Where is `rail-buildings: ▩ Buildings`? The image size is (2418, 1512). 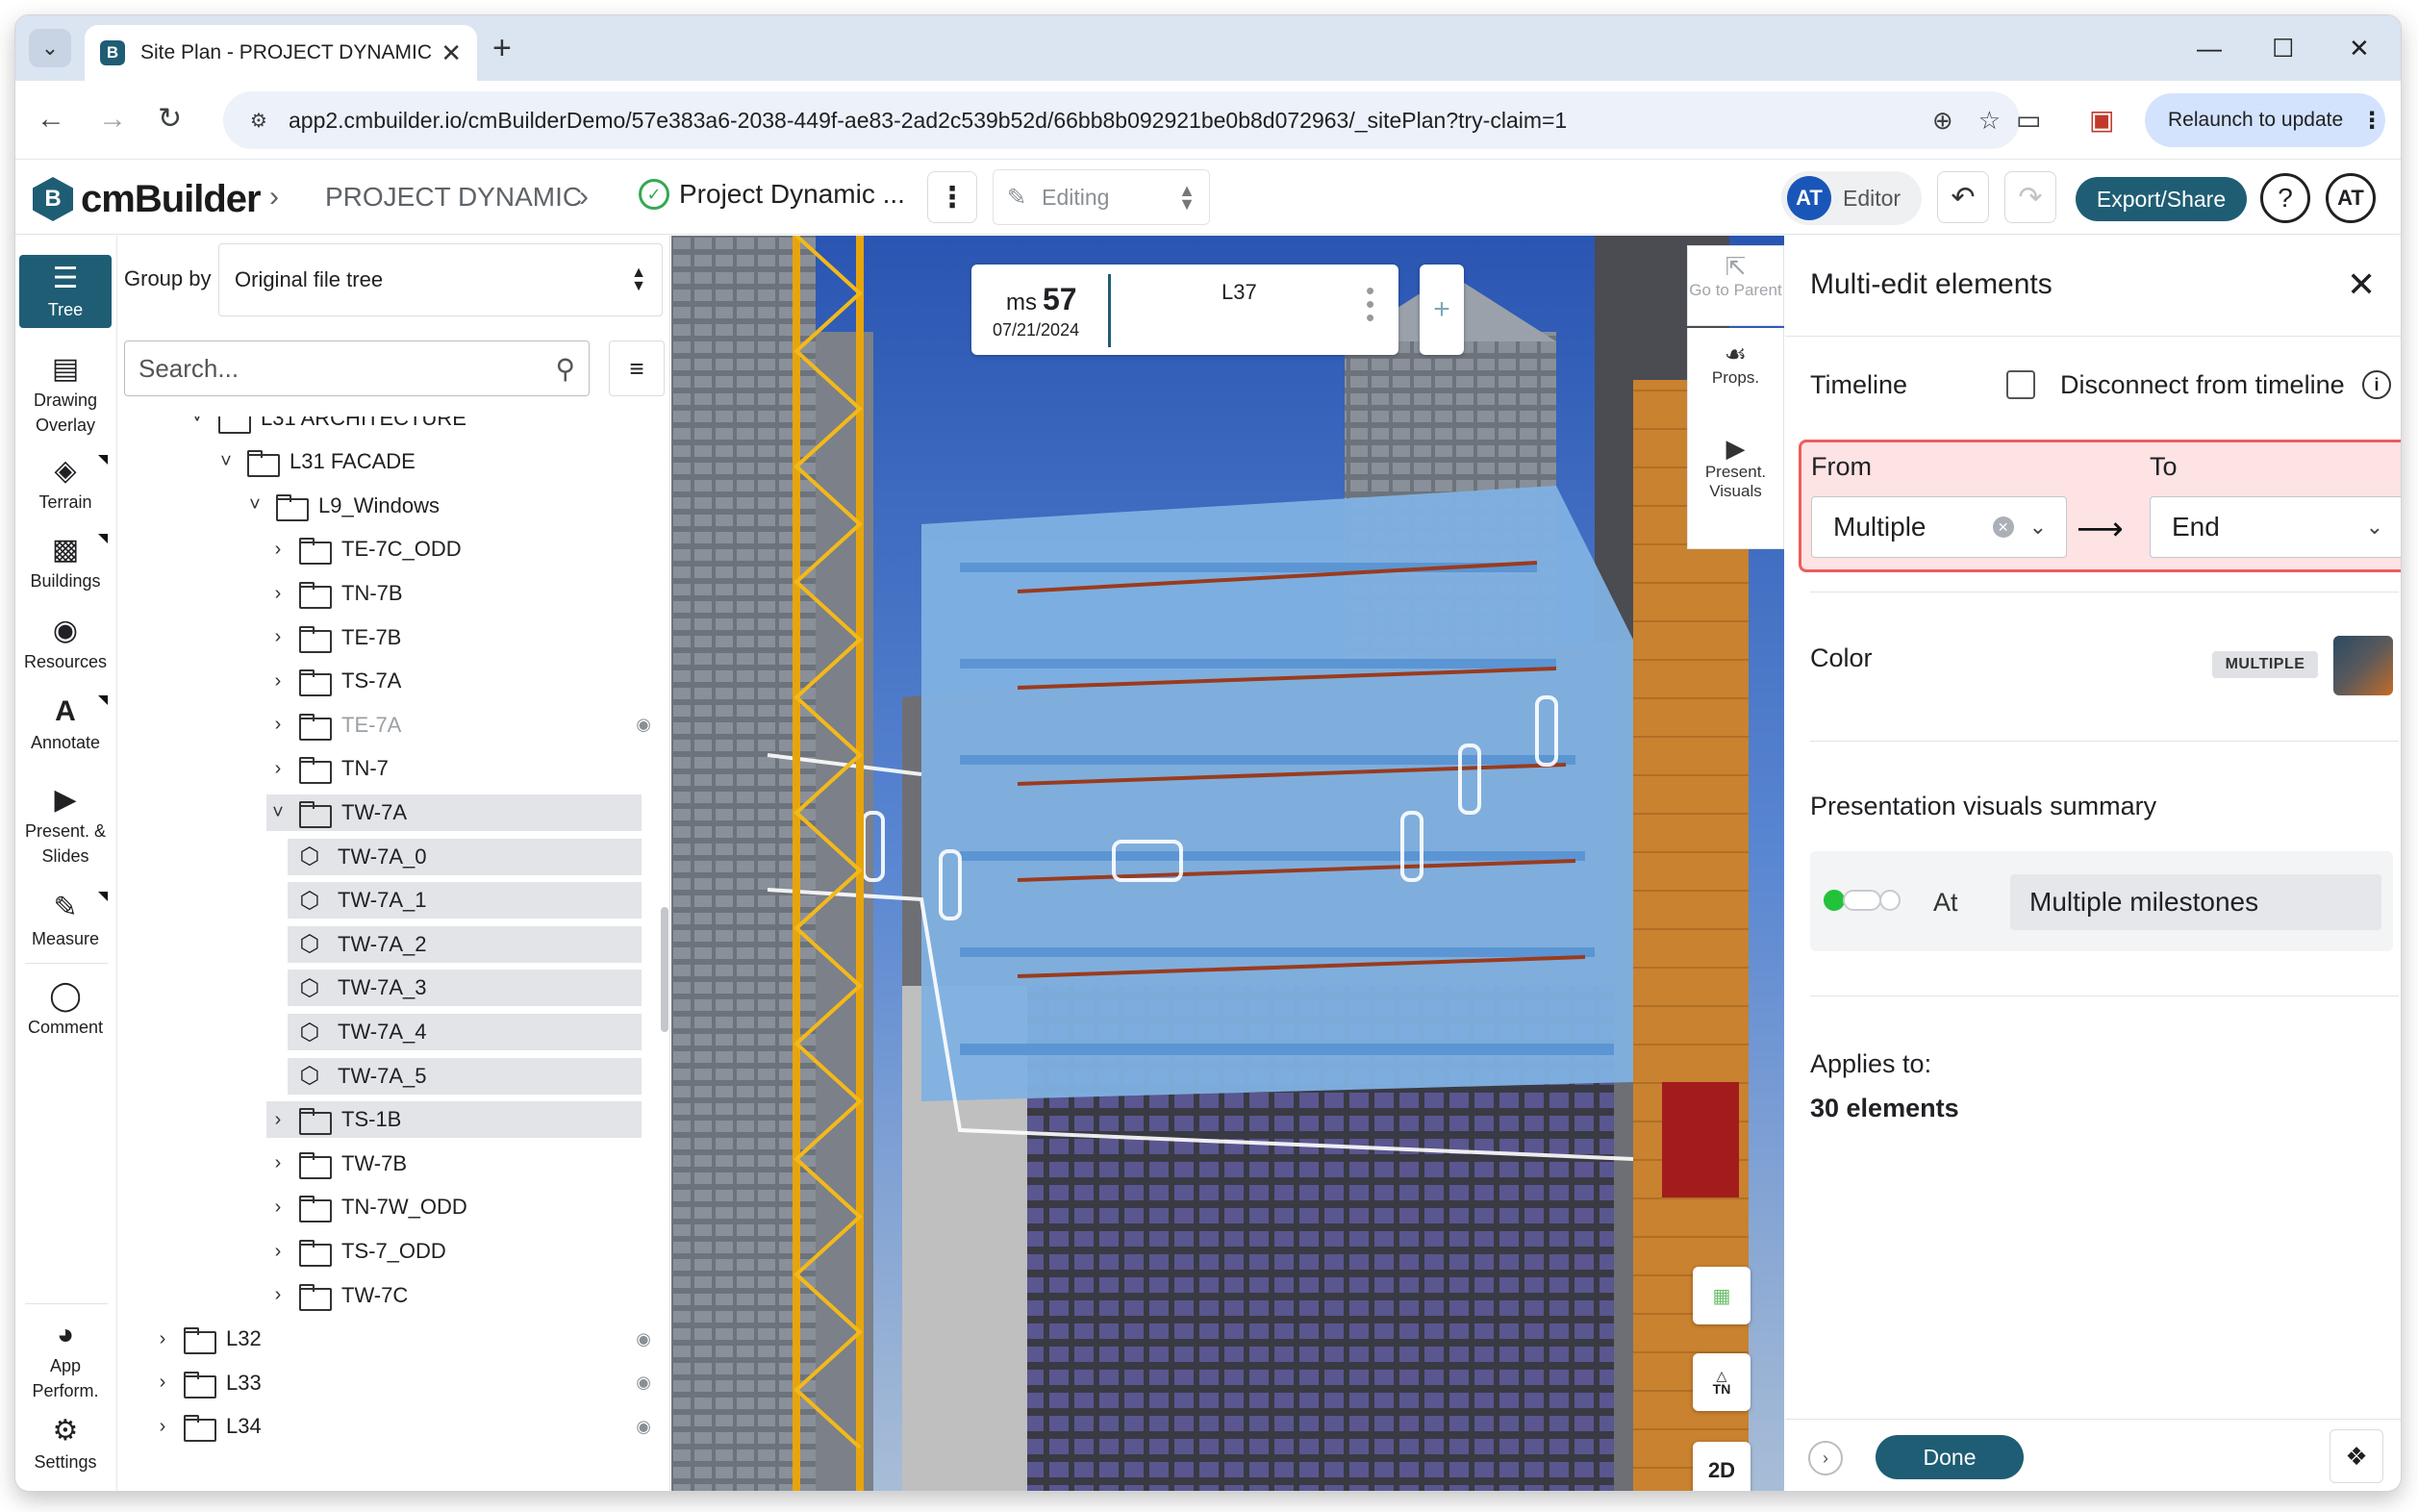
rail-buildings: ▩ Buildings is located at coordinates (65, 564).